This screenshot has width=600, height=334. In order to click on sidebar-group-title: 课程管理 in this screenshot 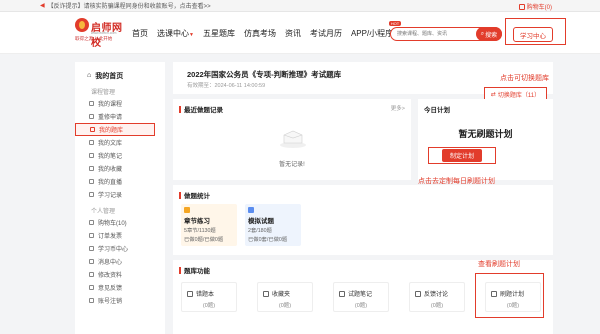, I will do `click(103, 93)`.